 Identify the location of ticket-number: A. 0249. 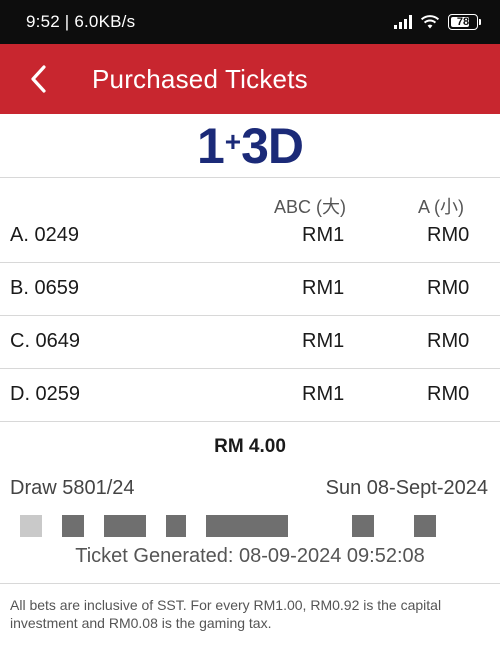
(44, 235).